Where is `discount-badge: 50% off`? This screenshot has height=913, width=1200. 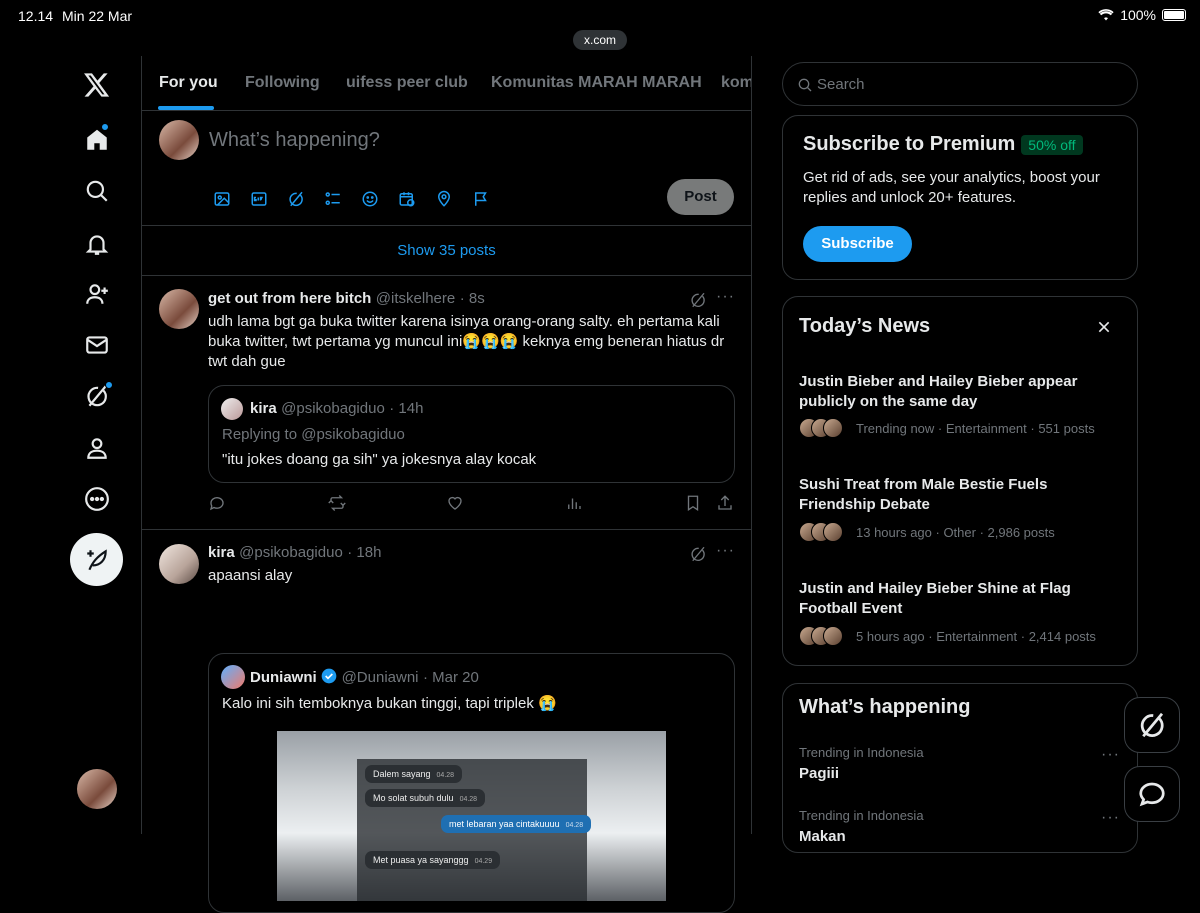 discount-badge: 50% off is located at coordinates (1052, 144).